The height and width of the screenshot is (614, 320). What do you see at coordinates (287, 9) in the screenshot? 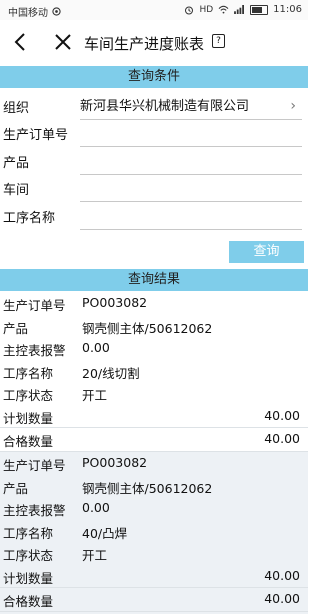
I see `clock-label: 11:06` at bounding box center [287, 9].